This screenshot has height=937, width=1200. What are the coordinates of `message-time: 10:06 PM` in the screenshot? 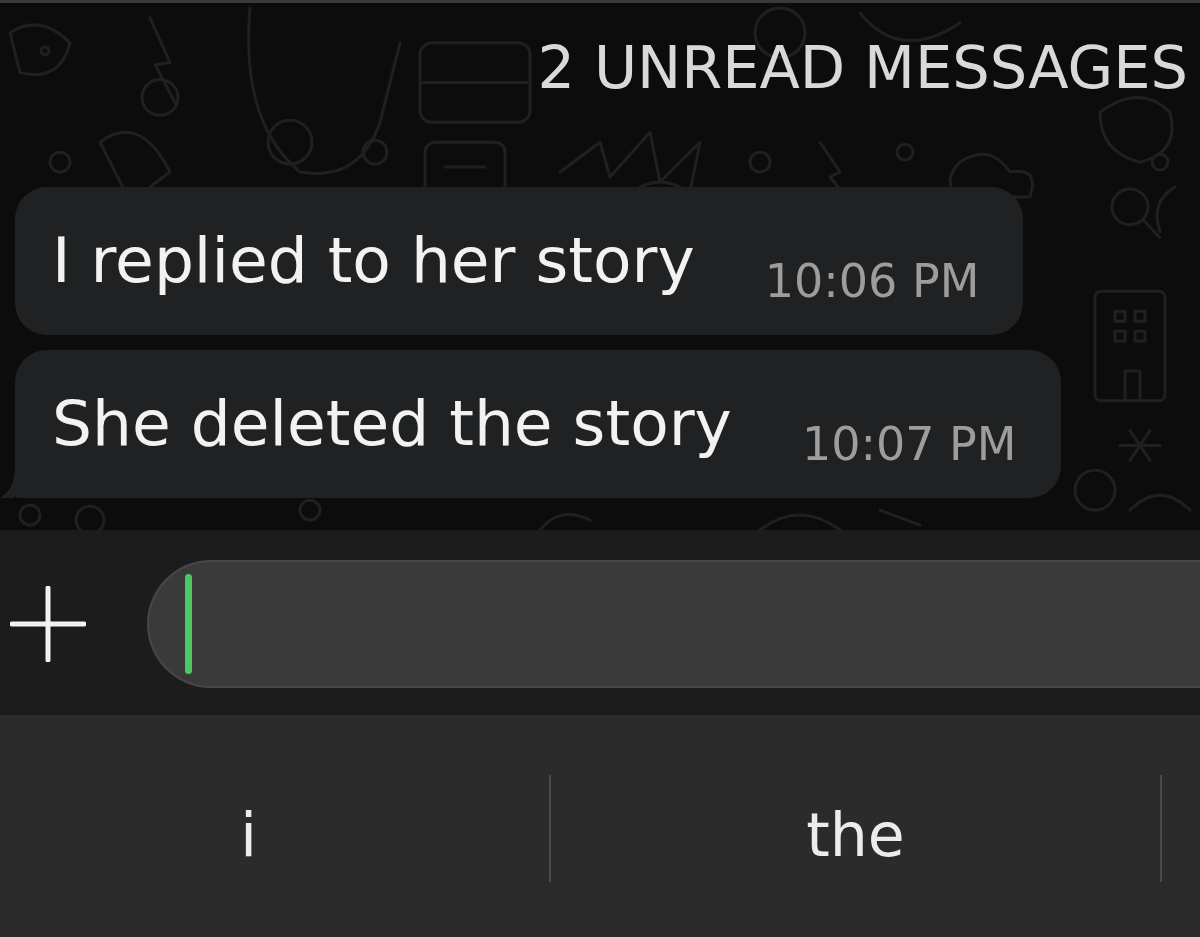 It's located at (872, 281).